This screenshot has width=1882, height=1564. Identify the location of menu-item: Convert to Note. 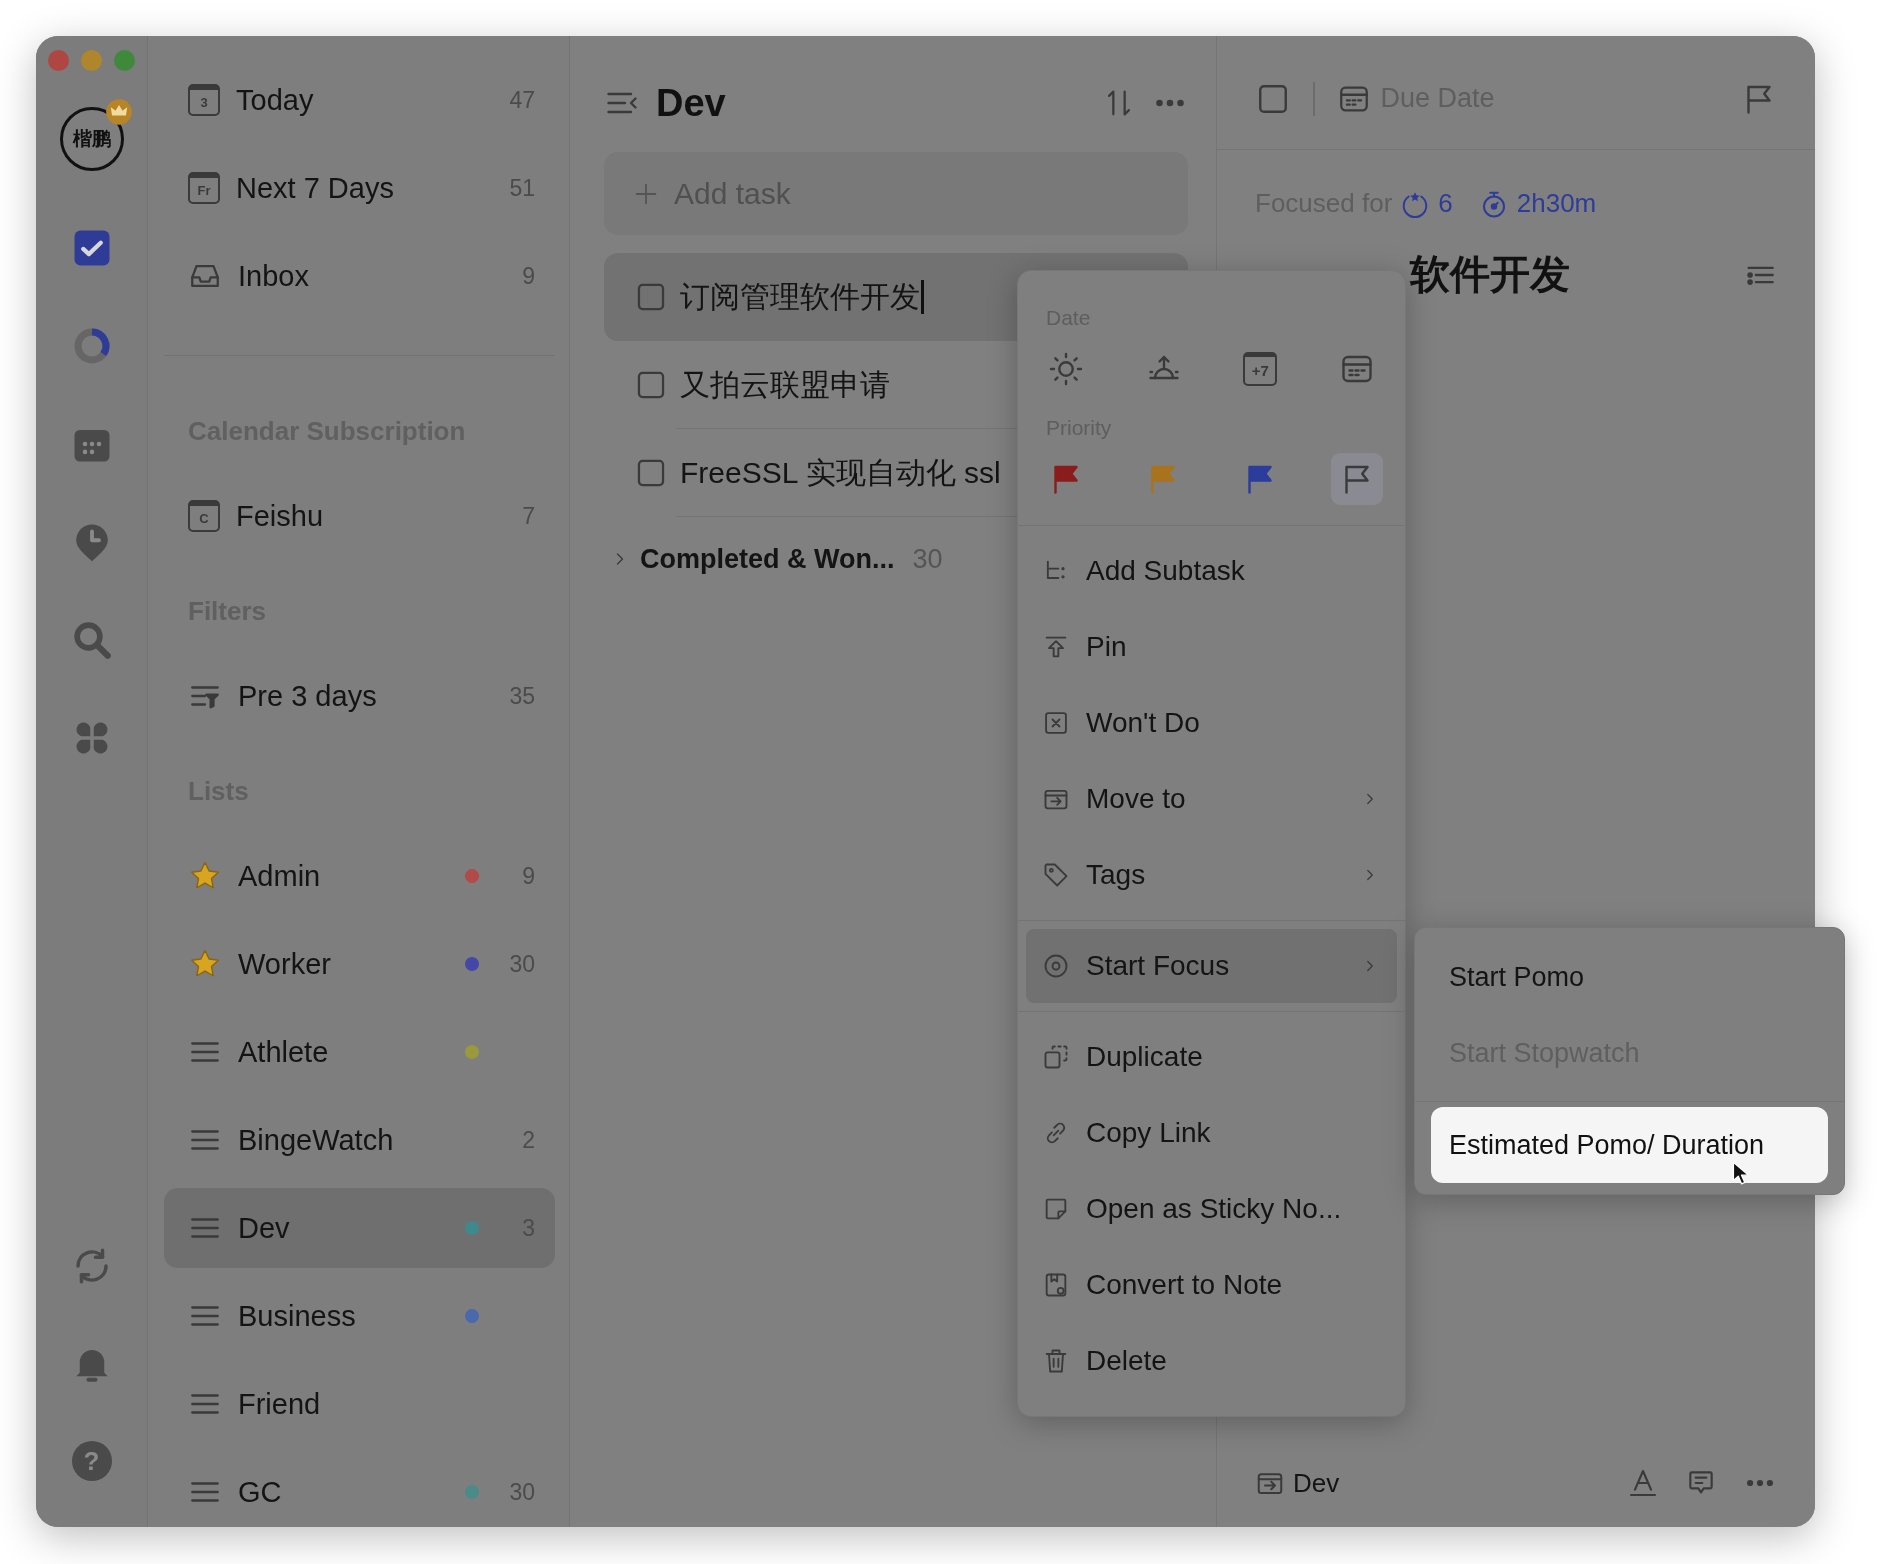
(1211, 1285).